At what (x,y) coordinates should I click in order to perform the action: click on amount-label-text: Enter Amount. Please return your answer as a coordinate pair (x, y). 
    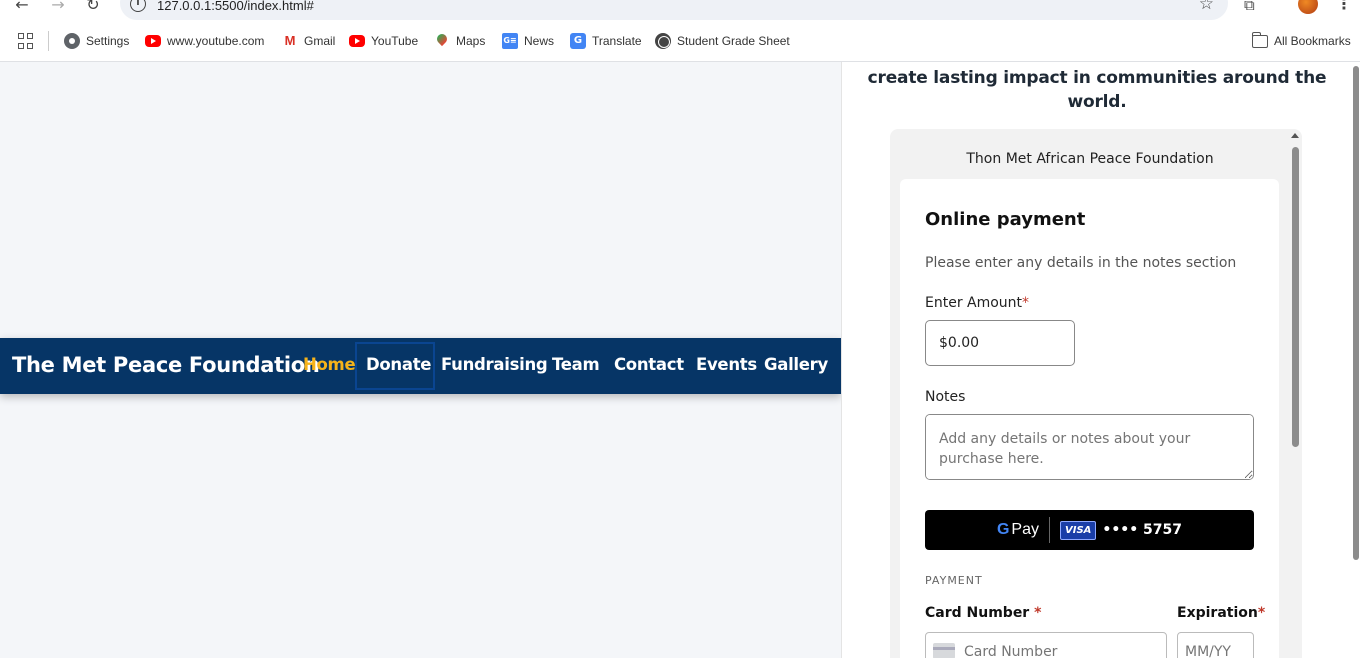
    Looking at the image, I should click on (974, 303).